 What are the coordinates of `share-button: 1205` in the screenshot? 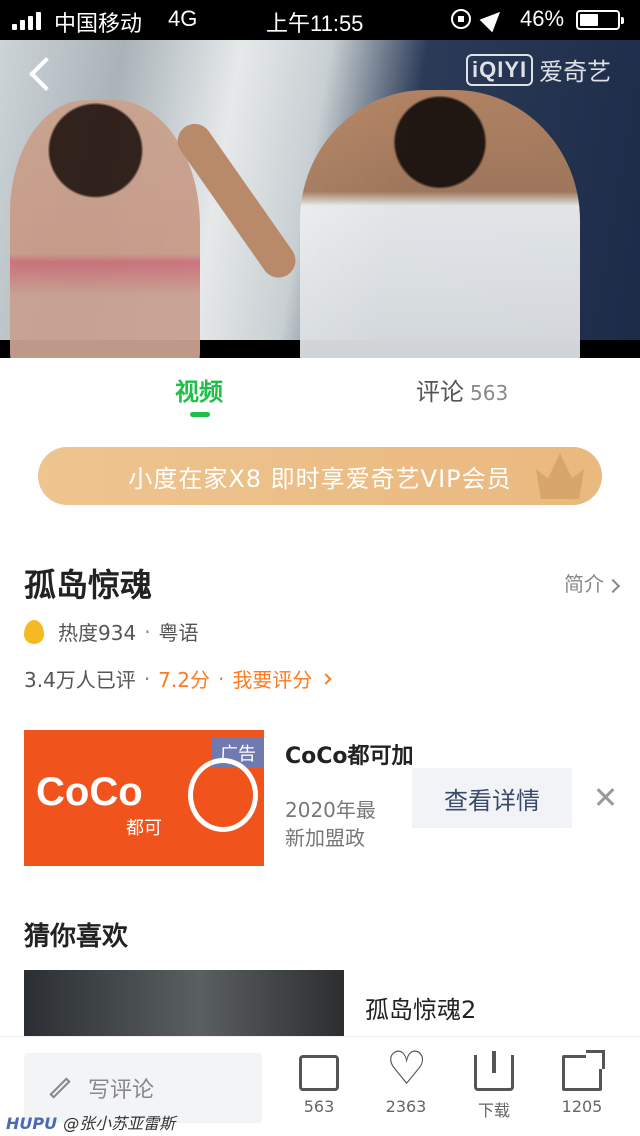 It's located at (582, 1083).